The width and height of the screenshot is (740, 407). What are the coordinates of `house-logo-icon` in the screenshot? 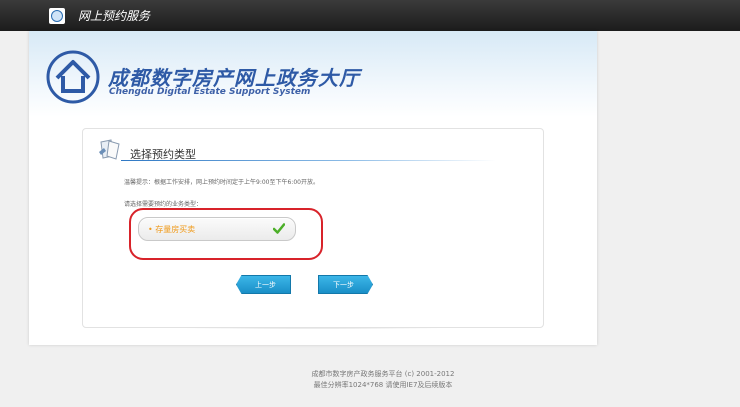 It's located at (73, 77).